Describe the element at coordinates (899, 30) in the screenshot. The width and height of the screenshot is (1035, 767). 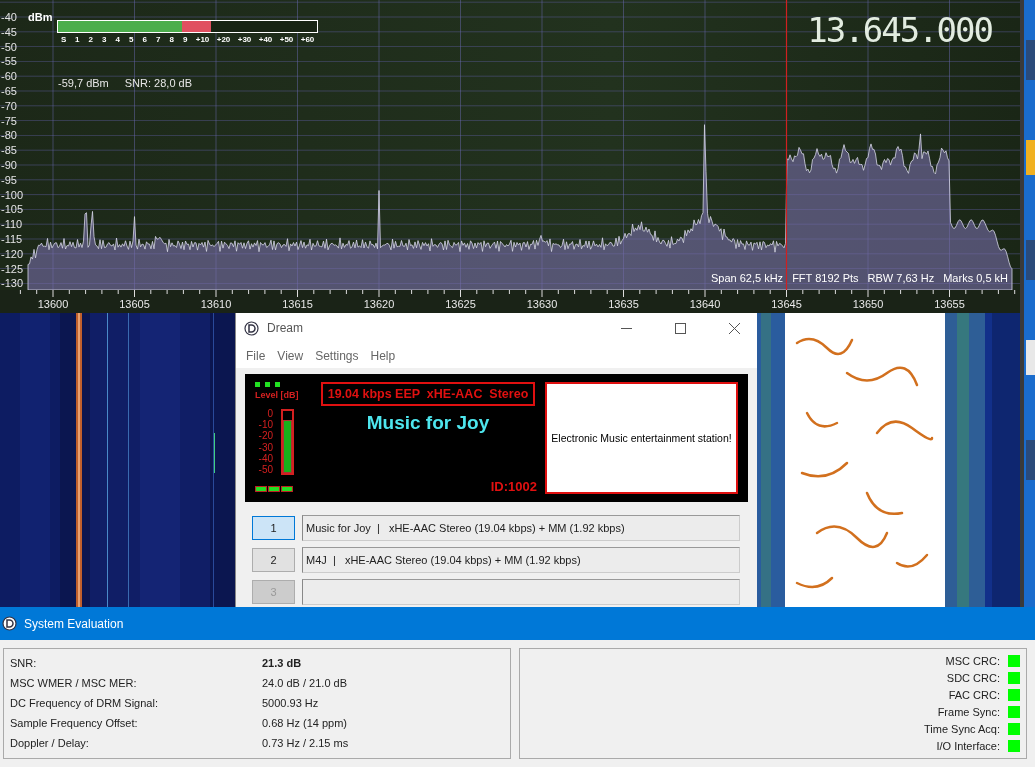
I see `frequency-display: 13.645.000` at that location.